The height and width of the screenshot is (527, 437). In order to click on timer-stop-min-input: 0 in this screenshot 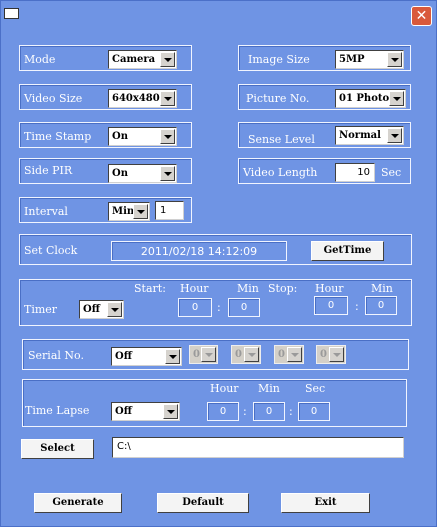, I will do `click(381, 305)`.